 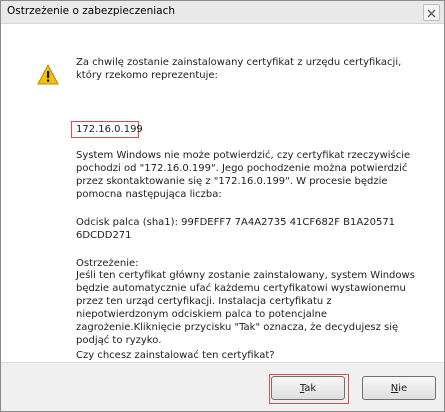 I want to click on install-question: Czy chcesz zainstalować ten certyfikat?, so click(x=175, y=355).